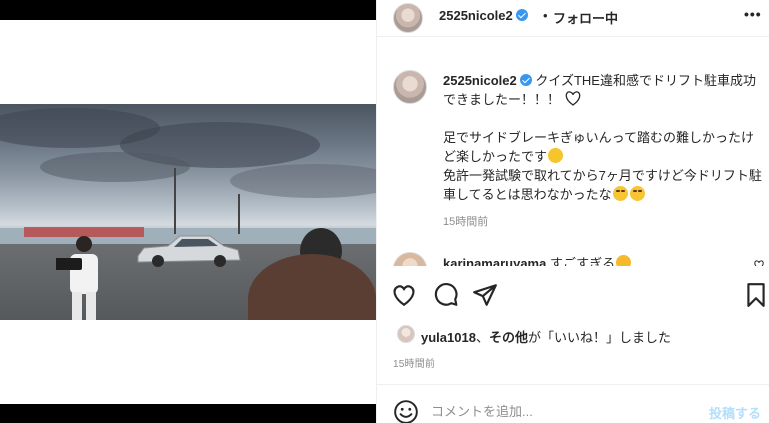  What do you see at coordinates (759, 263) in the screenshot?
I see `comment-like-icon` at bounding box center [759, 263].